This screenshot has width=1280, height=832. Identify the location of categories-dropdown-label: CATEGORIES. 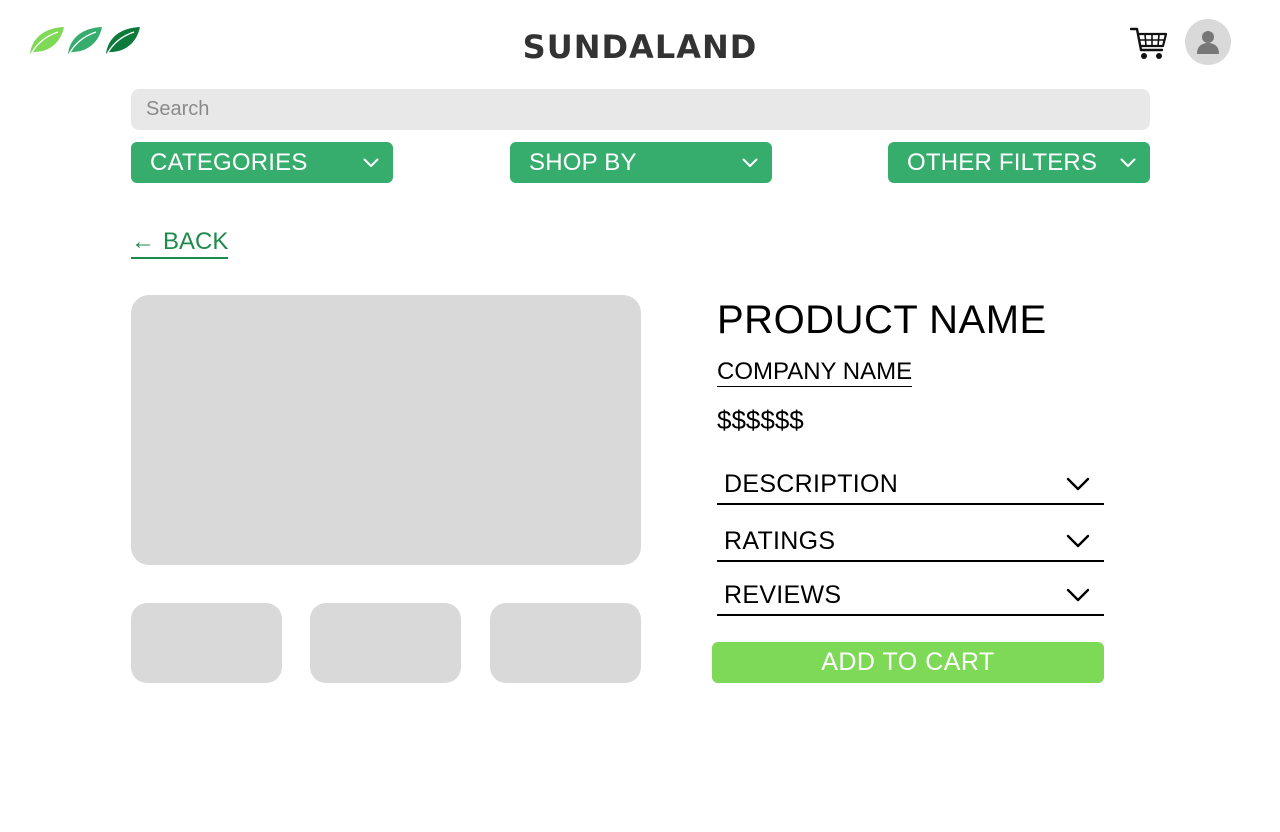
(229, 162).